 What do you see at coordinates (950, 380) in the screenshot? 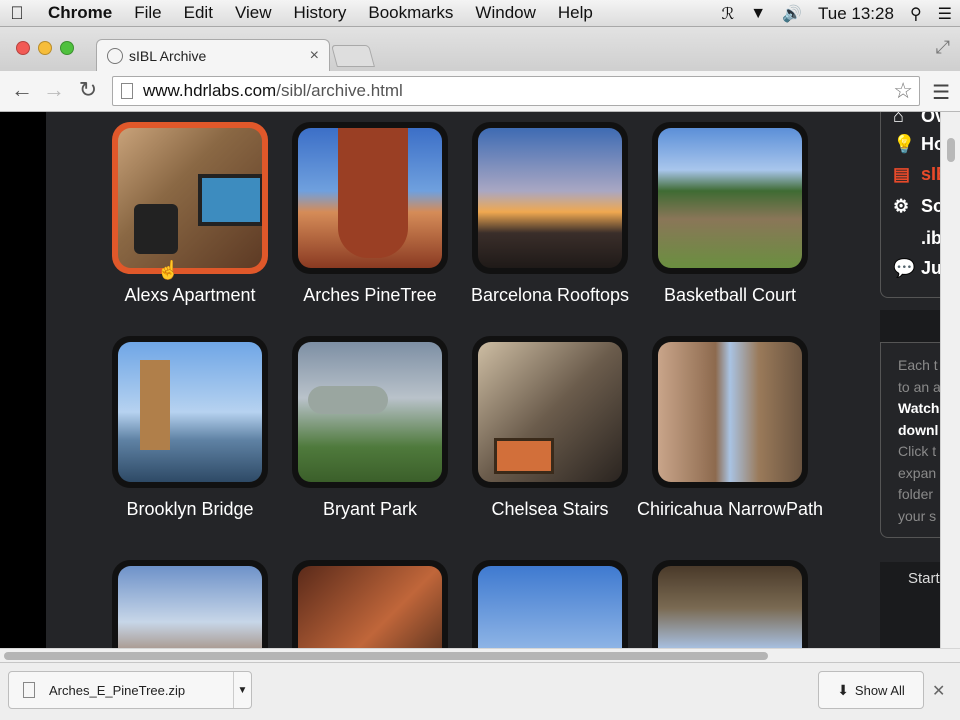
I see `vertical-scrollbar` at bounding box center [950, 380].